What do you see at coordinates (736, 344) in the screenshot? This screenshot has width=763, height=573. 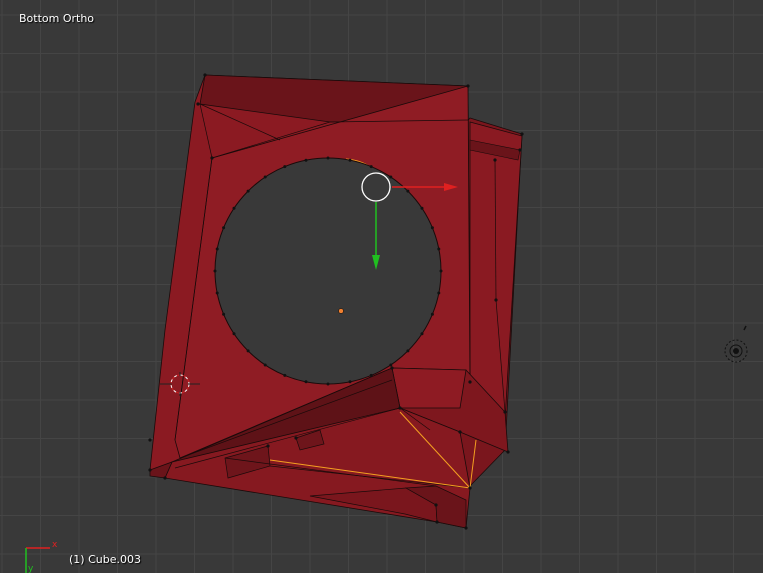 I see `lamp-object` at bounding box center [736, 344].